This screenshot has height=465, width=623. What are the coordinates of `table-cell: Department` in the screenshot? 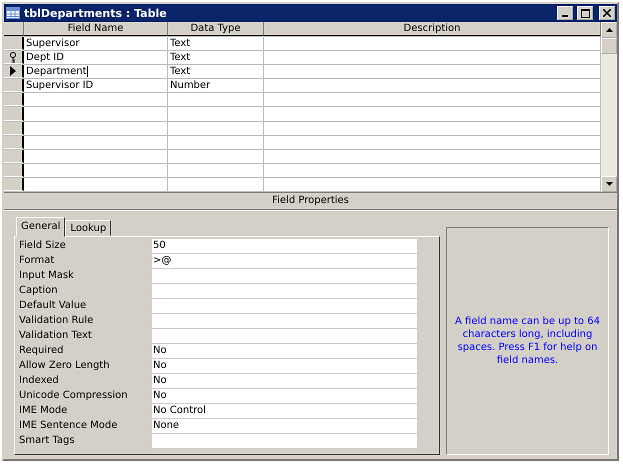 It's located at (96, 71).